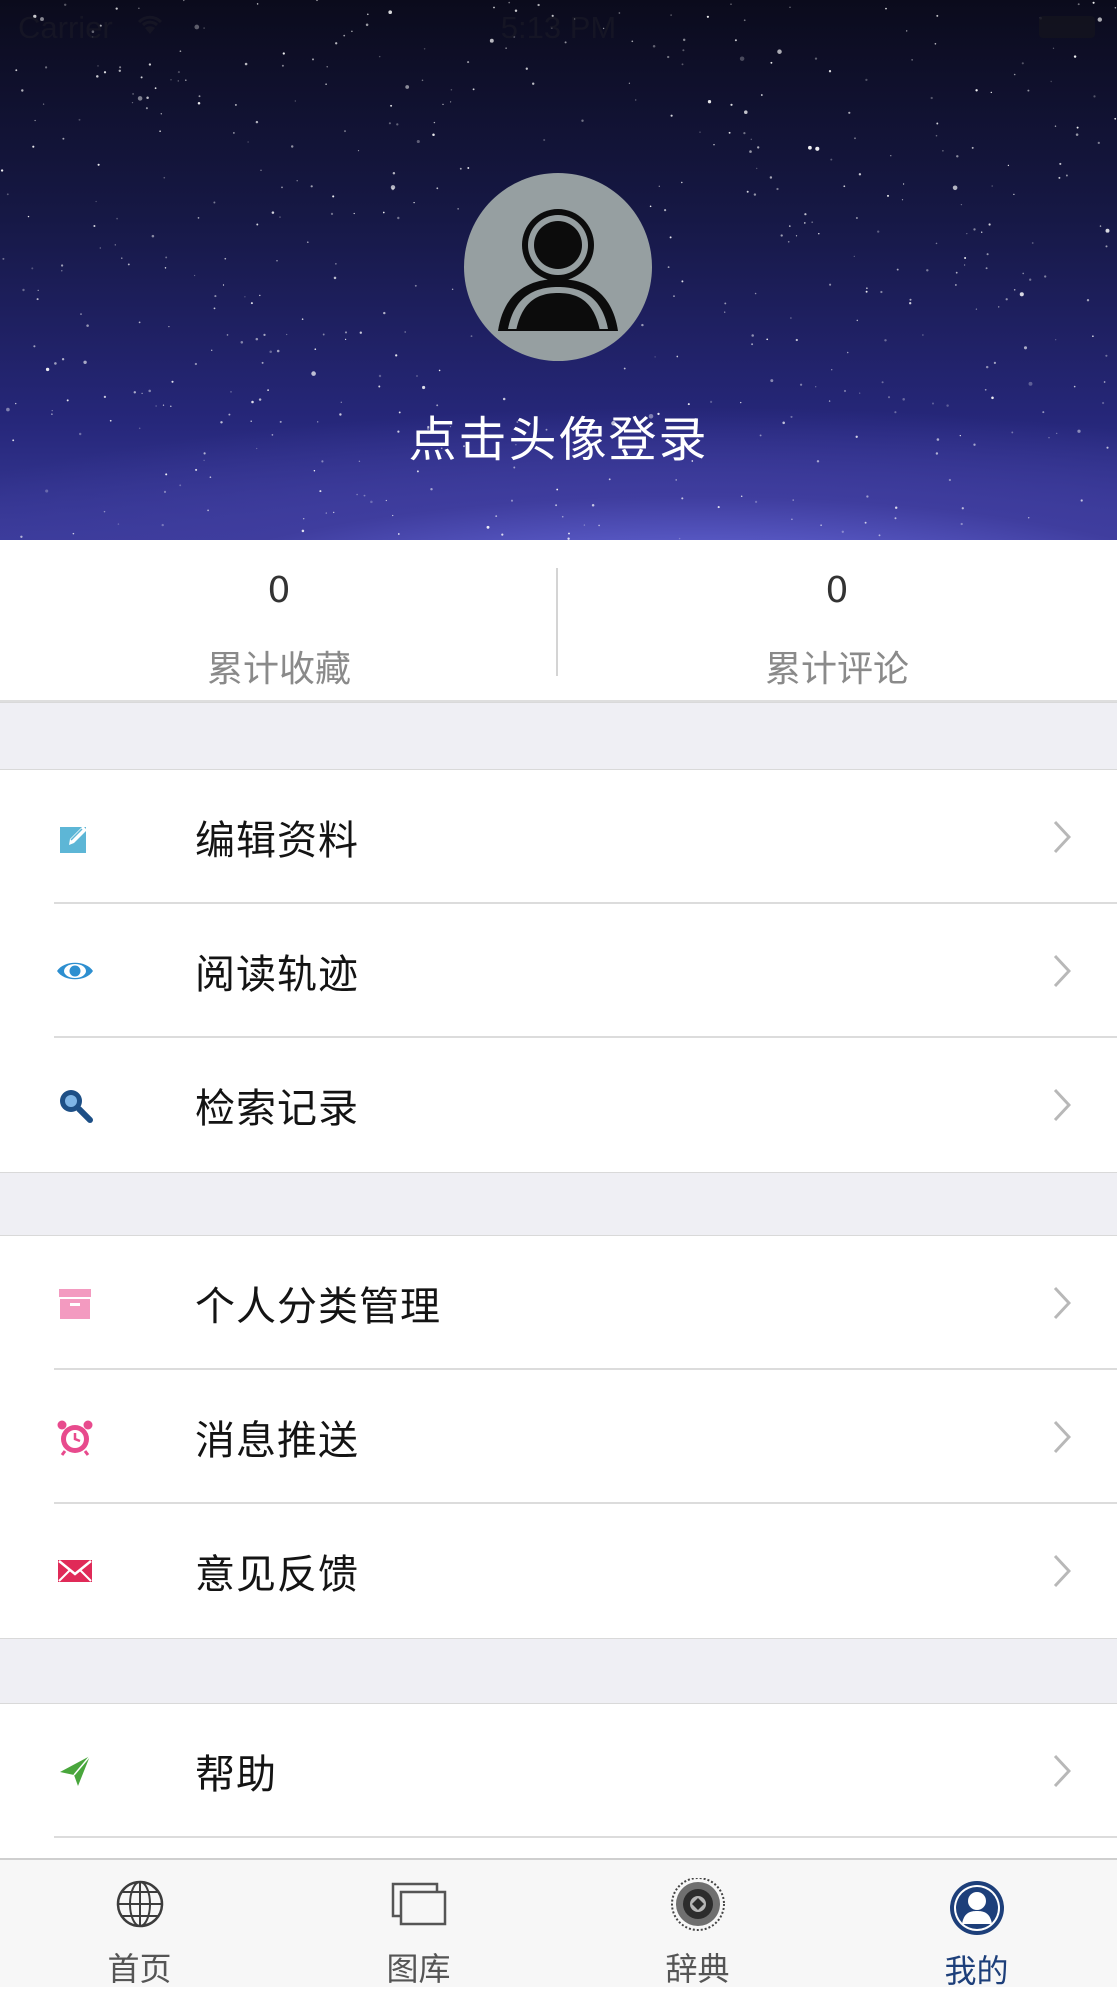  I want to click on menu-item-search-history: 检索记录, so click(558, 1105).